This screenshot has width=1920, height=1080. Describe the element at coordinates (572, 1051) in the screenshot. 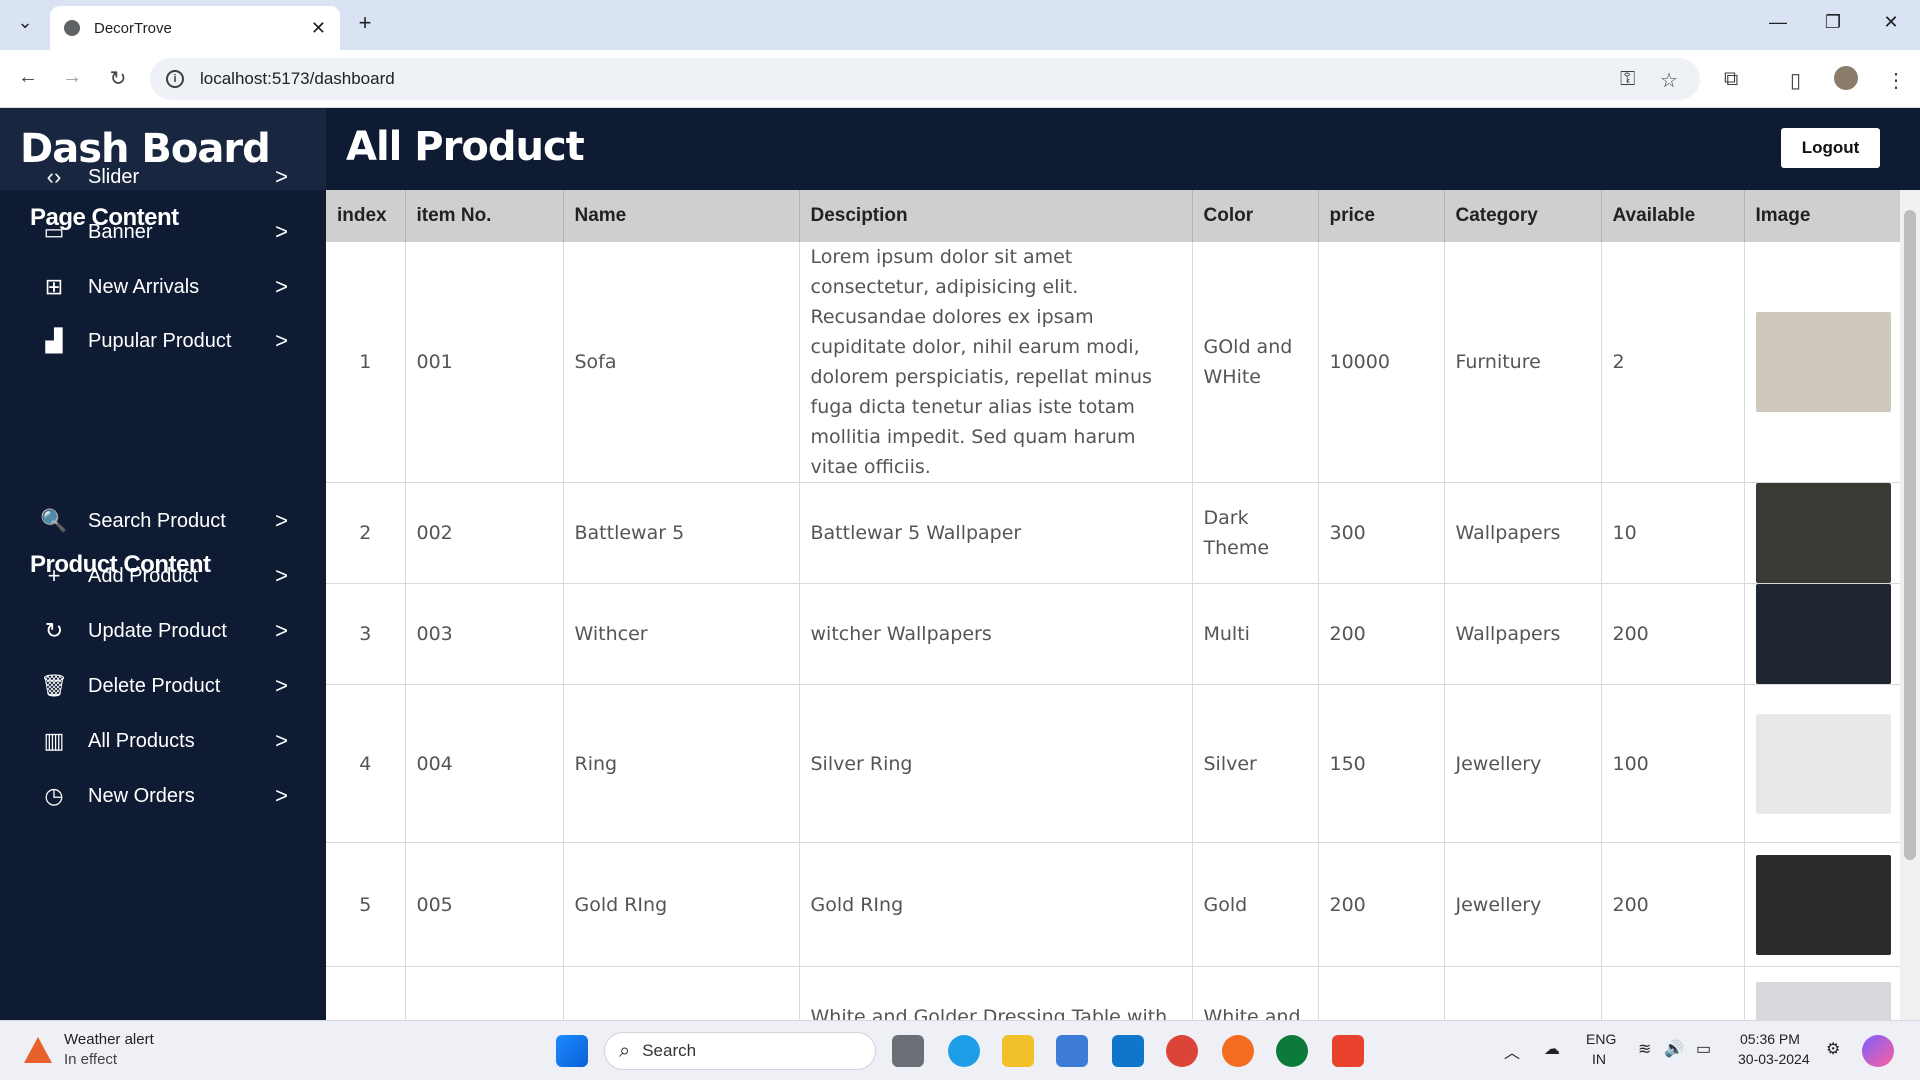

I see `windows-start-icon` at that location.